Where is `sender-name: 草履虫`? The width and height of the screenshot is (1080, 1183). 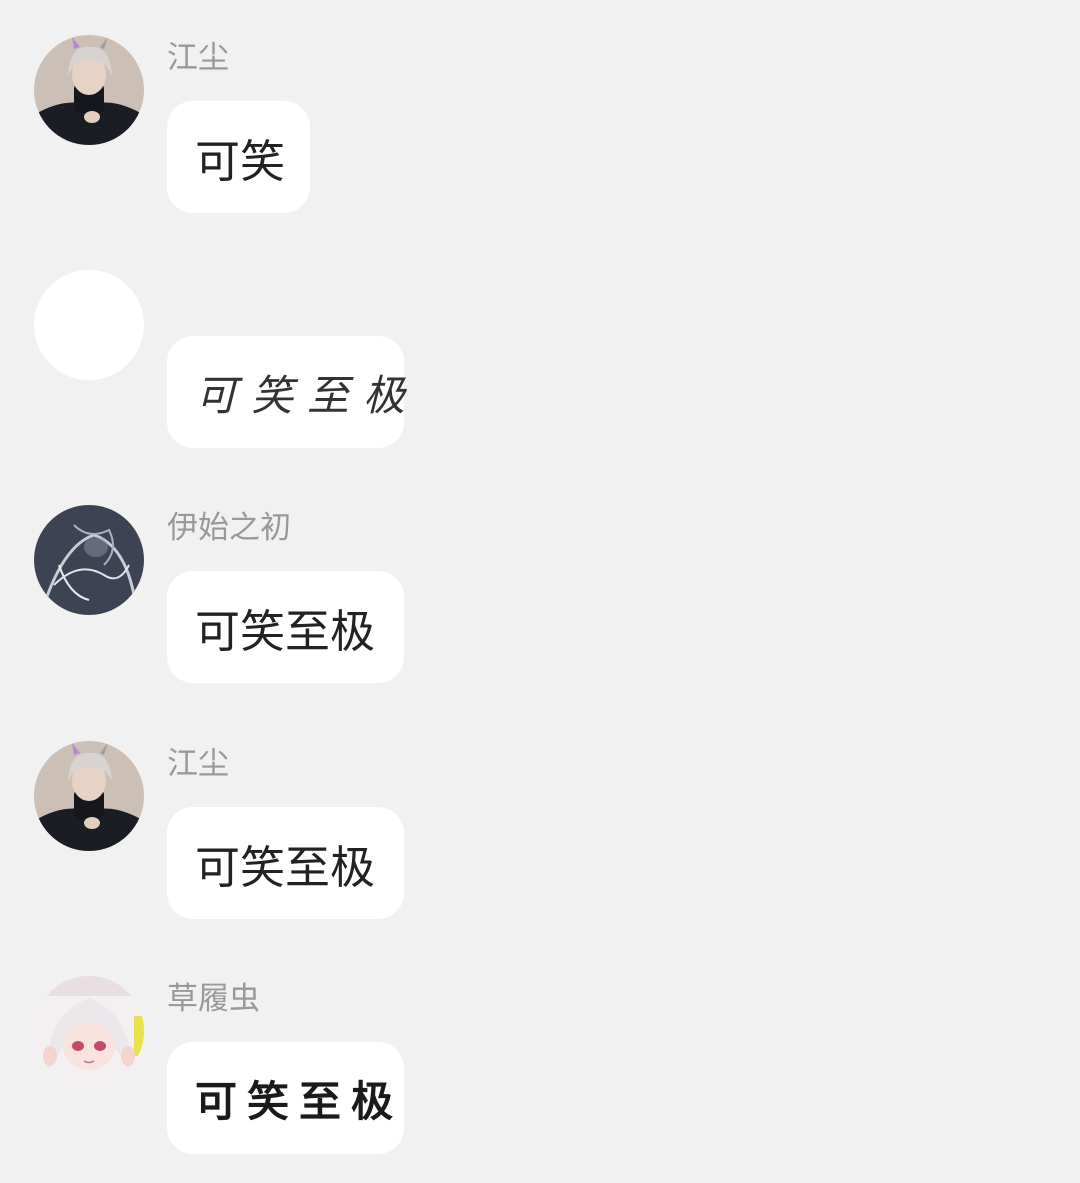
sender-name: 草履虫 is located at coordinates (213, 999).